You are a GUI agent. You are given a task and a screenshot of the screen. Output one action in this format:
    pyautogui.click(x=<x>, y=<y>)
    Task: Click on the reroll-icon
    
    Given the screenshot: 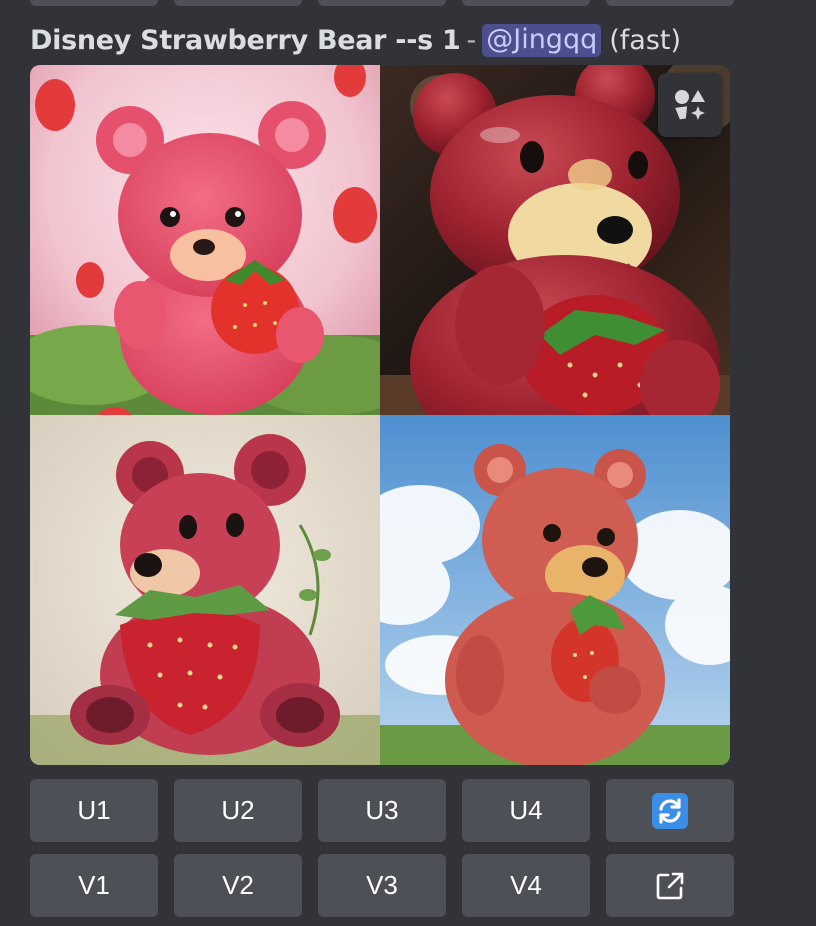 What is the action you would take?
    pyautogui.click(x=670, y=810)
    